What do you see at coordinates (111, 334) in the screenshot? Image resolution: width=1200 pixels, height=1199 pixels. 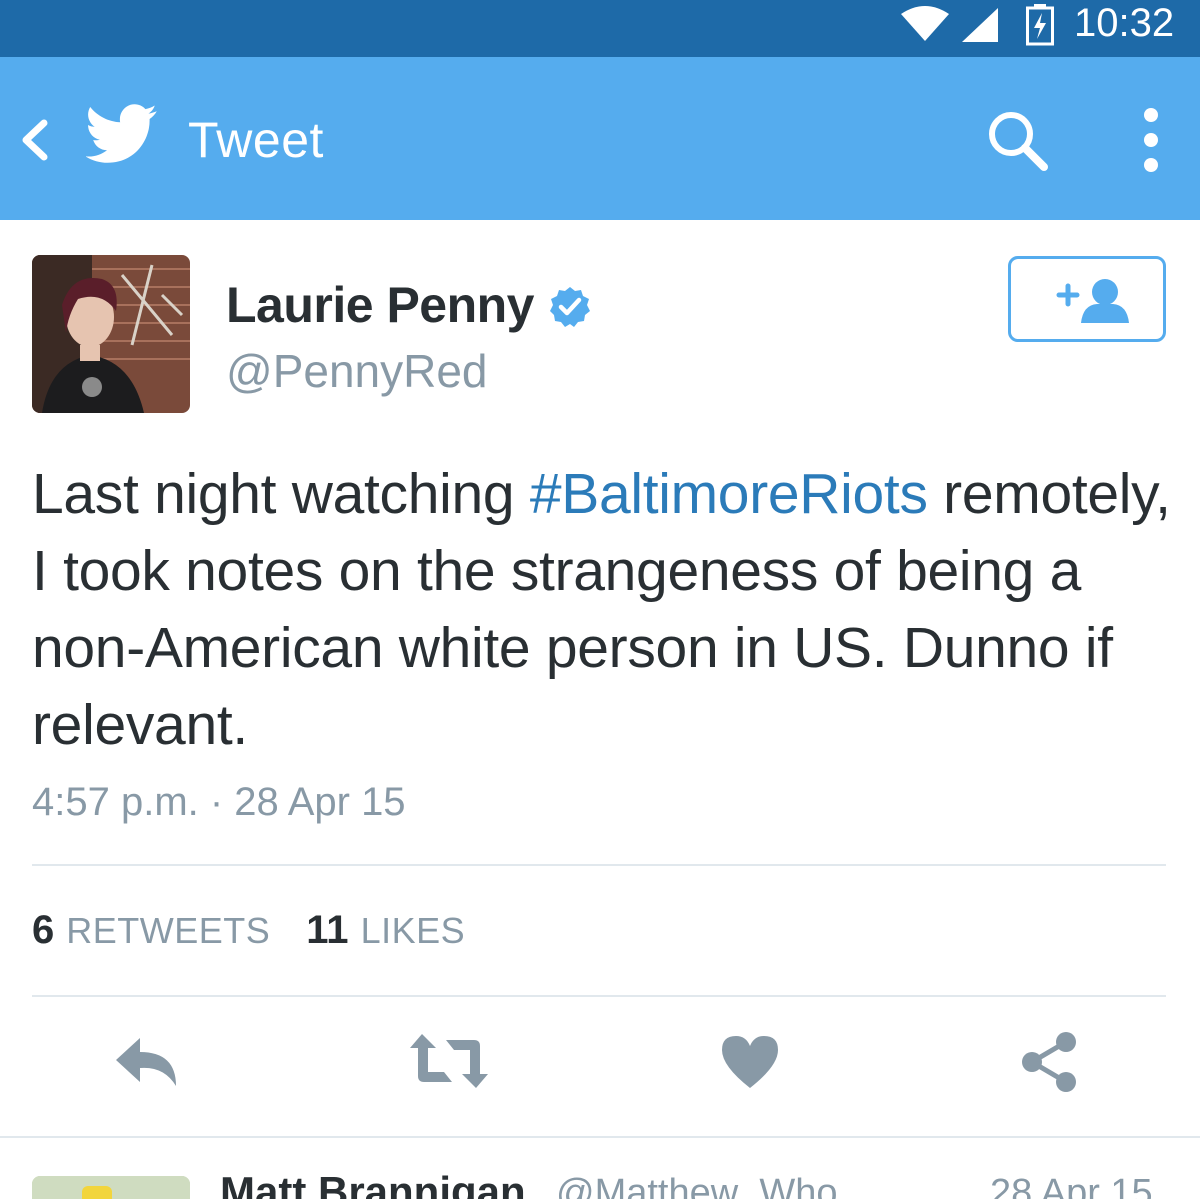 I see `avatar` at bounding box center [111, 334].